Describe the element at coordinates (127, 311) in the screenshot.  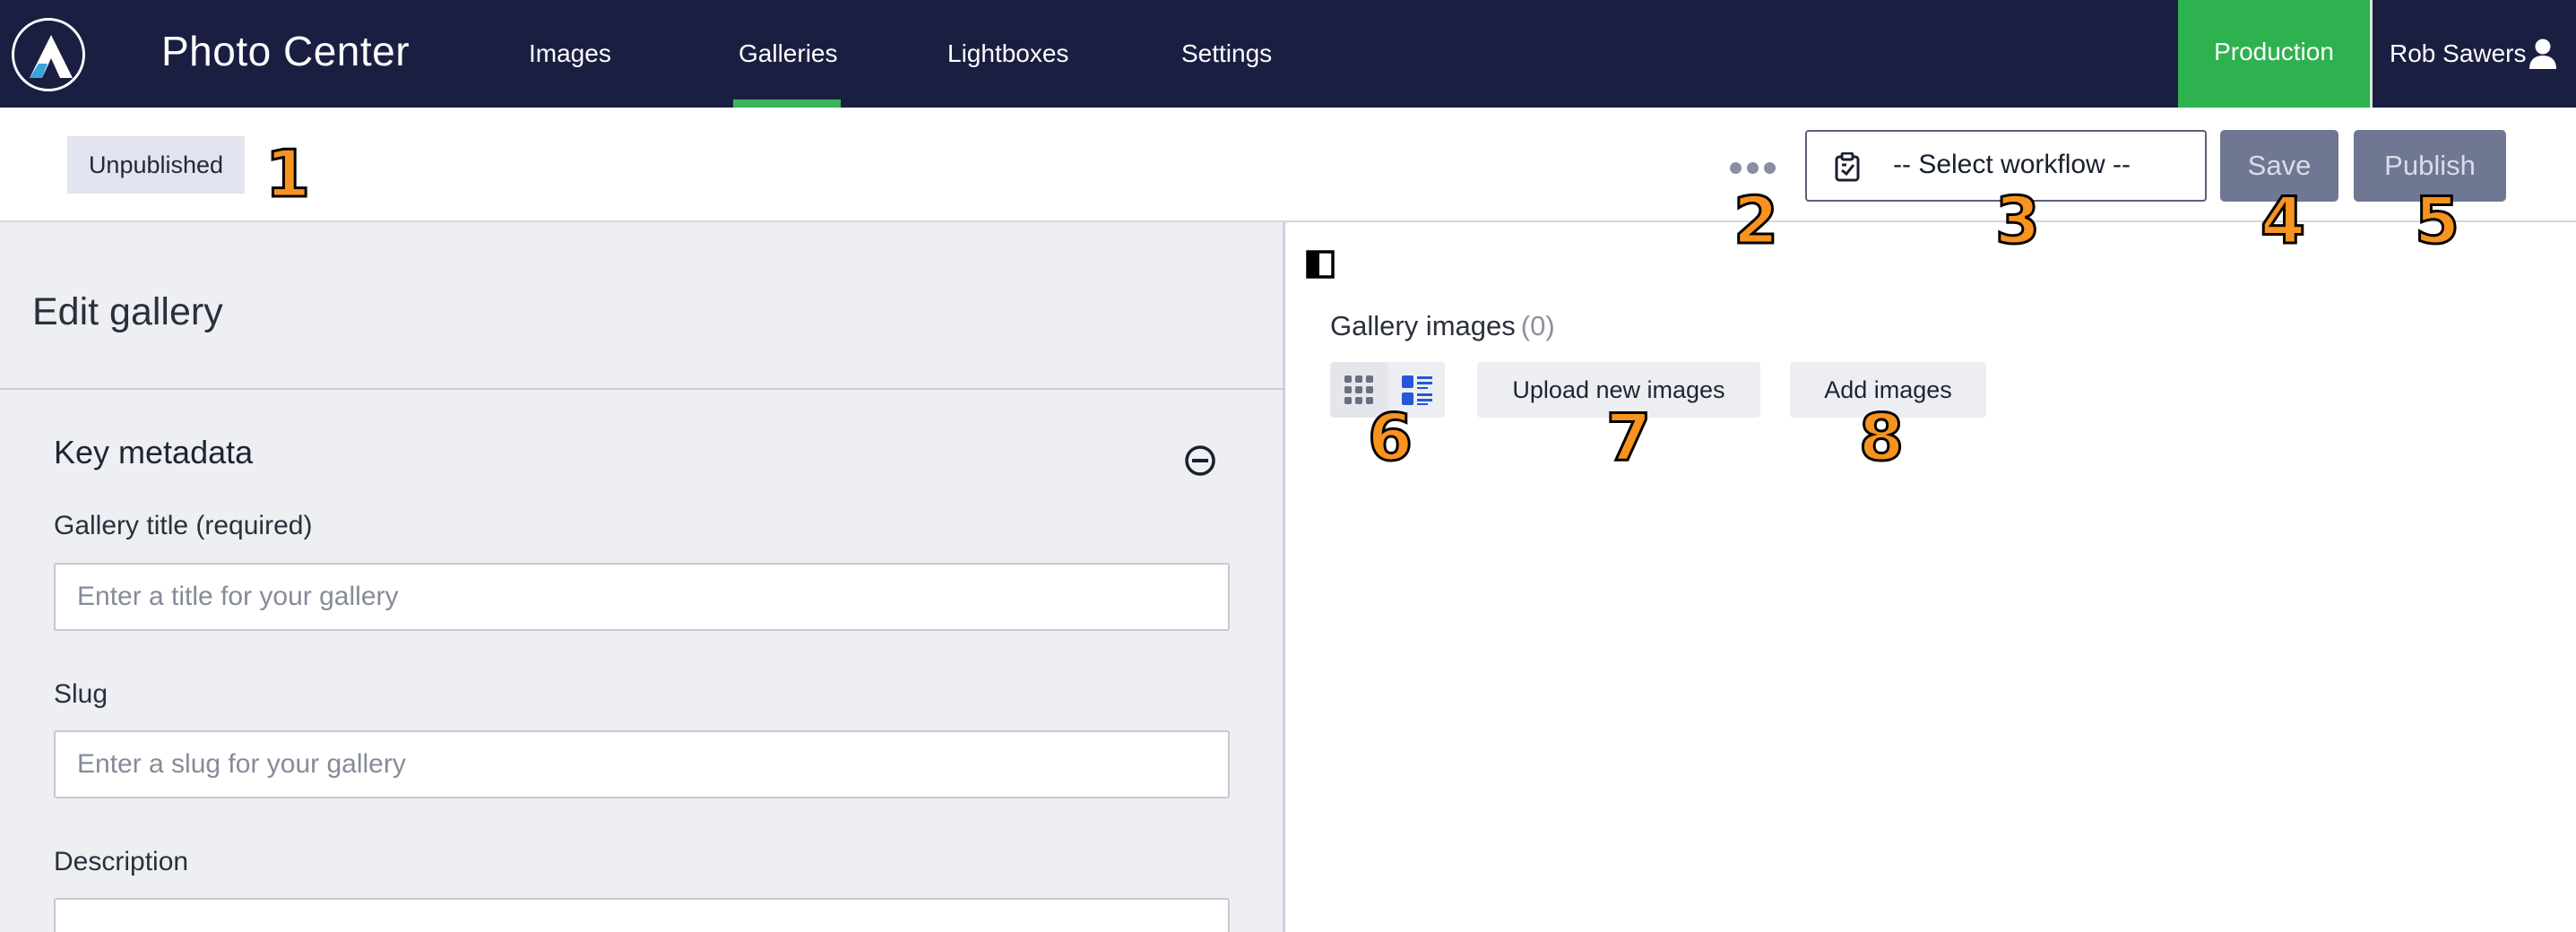
I see `page-title: Edit gallery` at that location.